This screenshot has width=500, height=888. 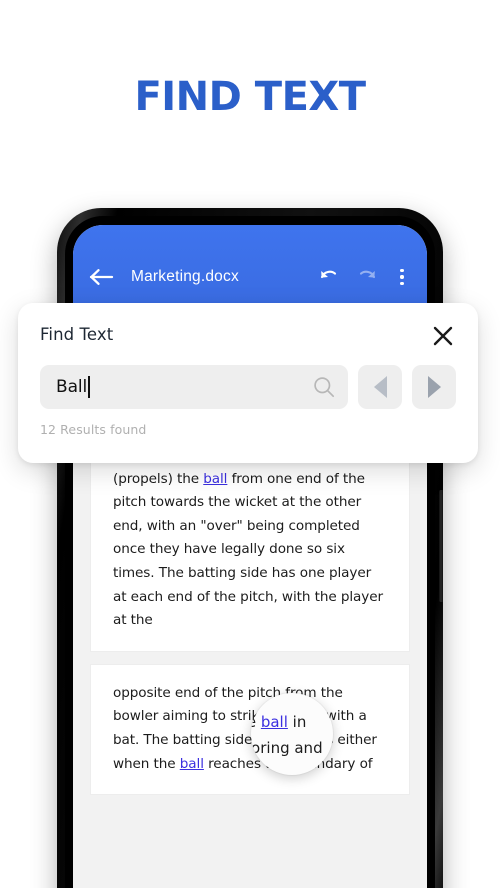 What do you see at coordinates (102, 277) in the screenshot?
I see `arrow-left-icon` at bounding box center [102, 277].